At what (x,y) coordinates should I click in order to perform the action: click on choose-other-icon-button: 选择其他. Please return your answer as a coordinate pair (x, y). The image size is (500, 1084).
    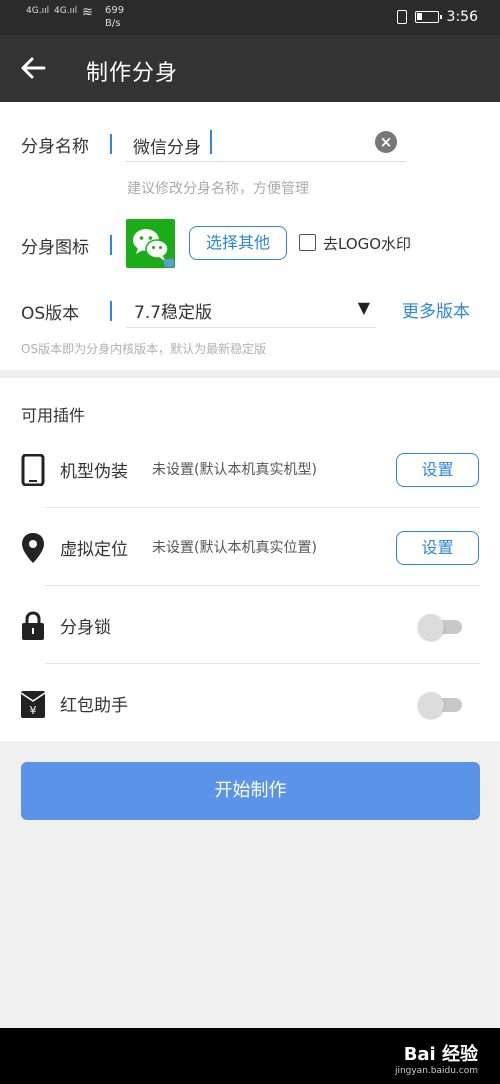
    Looking at the image, I should click on (238, 243).